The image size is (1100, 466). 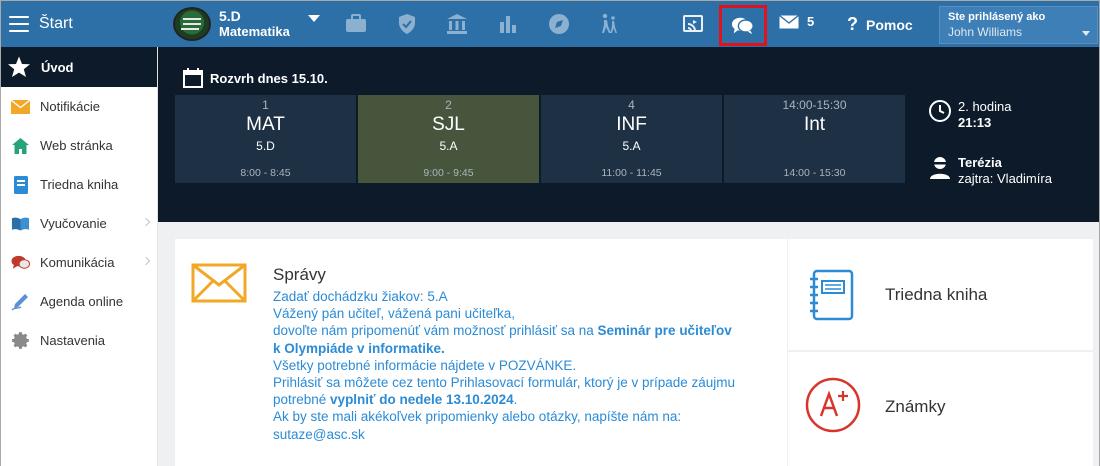 I want to click on sidebar-item-vyucovanie: Vyučovanie, so click(x=79, y=223).